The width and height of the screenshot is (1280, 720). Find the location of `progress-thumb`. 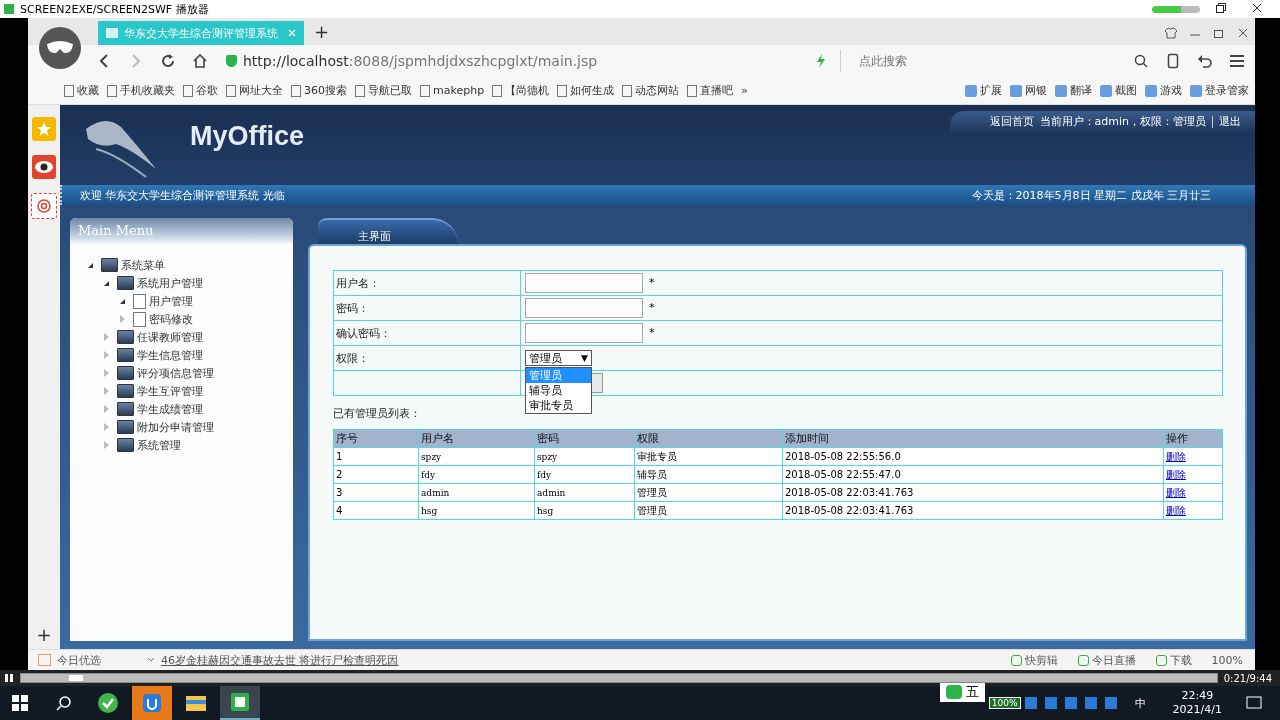

progress-thumb is located at coordinates (75, 678).